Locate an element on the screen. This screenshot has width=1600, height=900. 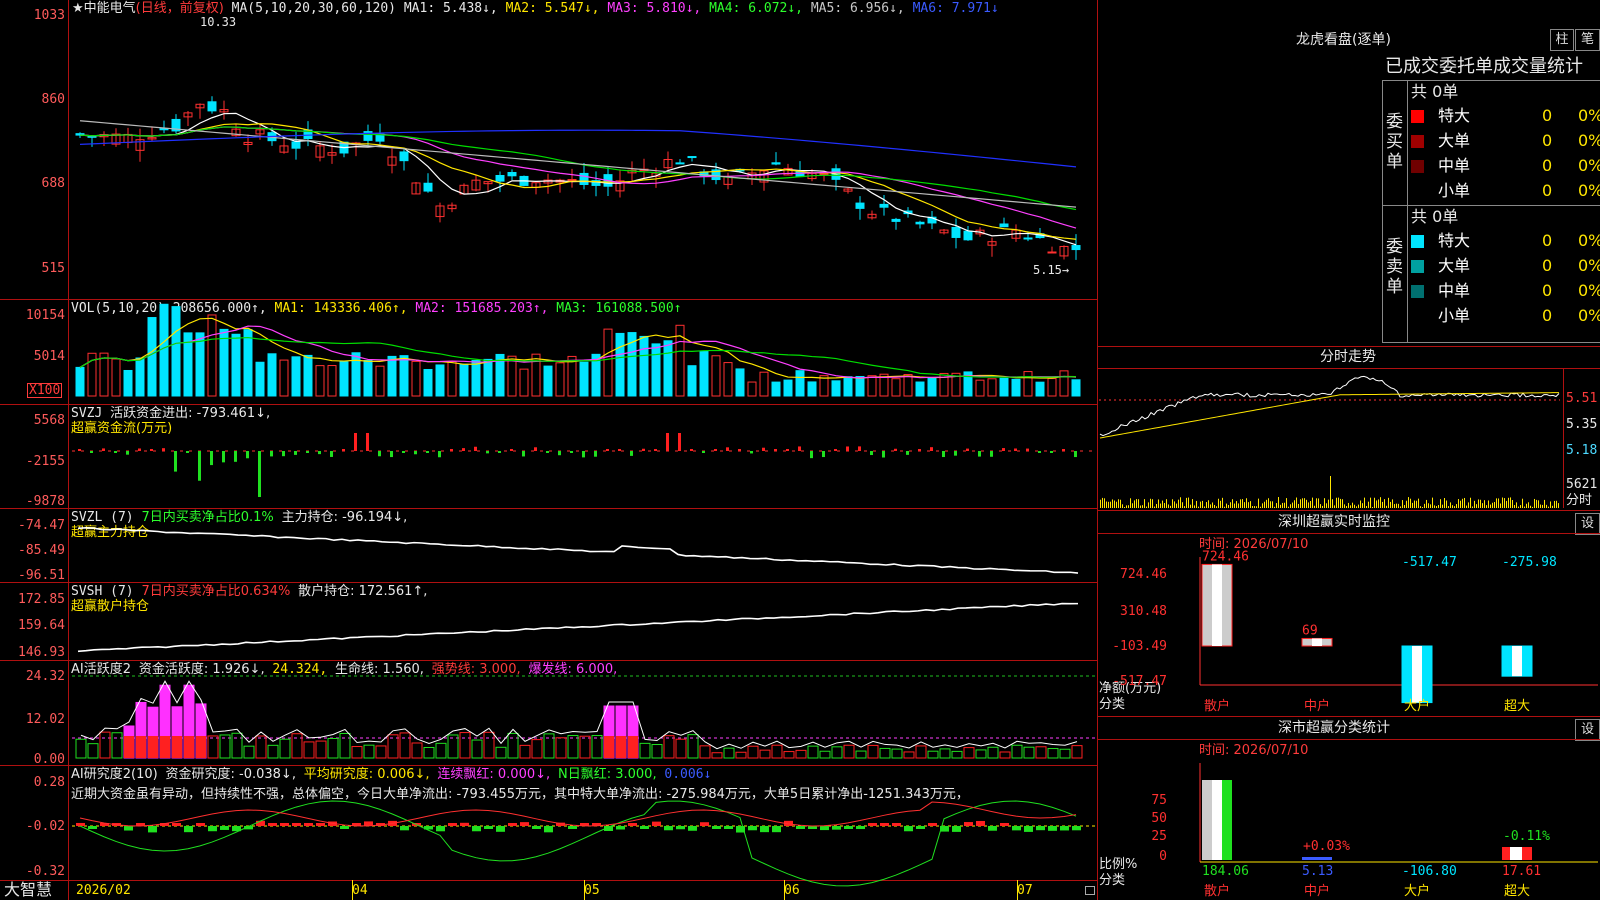
ratio-pct: -0.11% is located at coordinates (1526, 836).